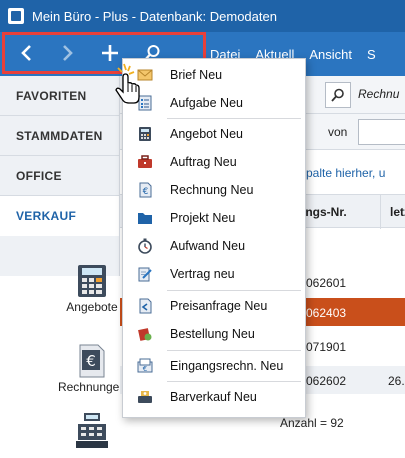  I want to click on cell-nr: 062602, so click(326, 381).